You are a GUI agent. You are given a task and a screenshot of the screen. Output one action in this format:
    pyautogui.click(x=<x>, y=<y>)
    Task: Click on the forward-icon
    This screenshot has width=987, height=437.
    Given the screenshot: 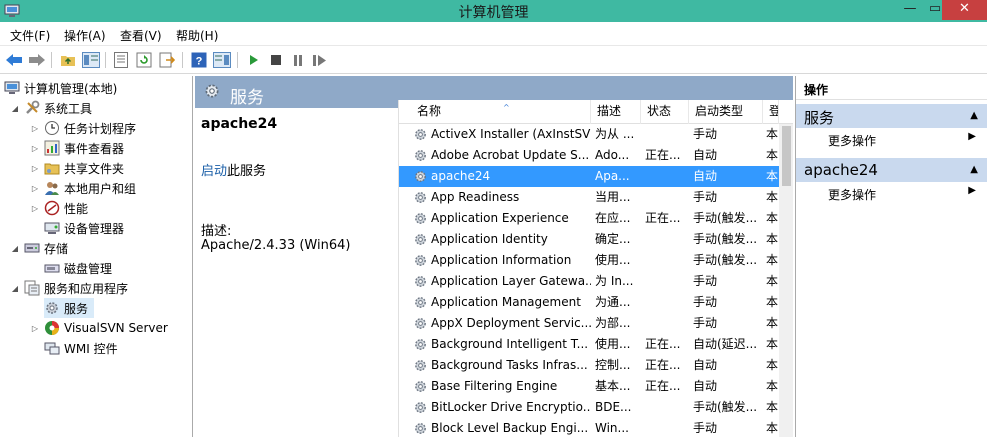 What is the action you would take?
    pyautogui.click(x=37, y=60)
    